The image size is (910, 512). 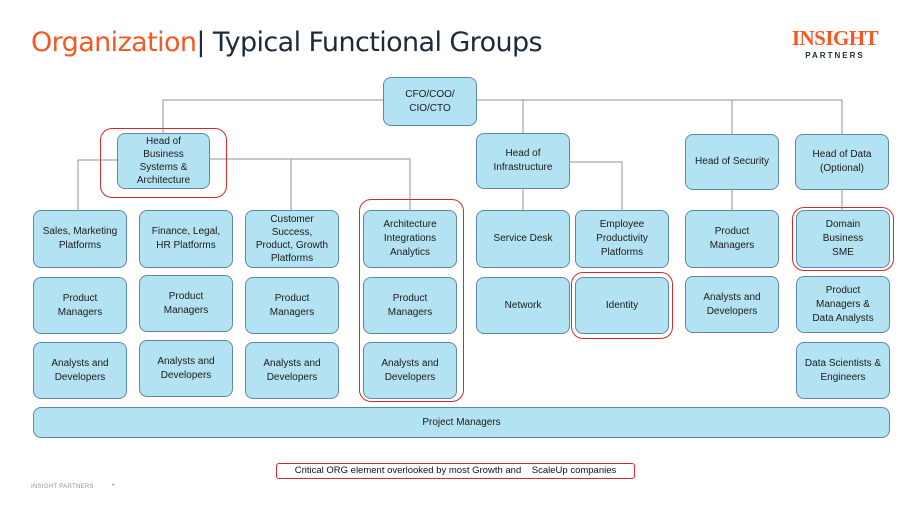 What do you see at coordinates (843, 239) in the screenshot?
I see `org-box-domain-business-sme: Domain Business SME` at bounding box center [843, 239].